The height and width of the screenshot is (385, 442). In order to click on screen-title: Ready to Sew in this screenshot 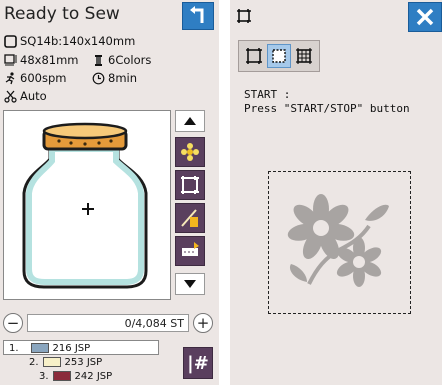, I will do `click(62, 14)`.